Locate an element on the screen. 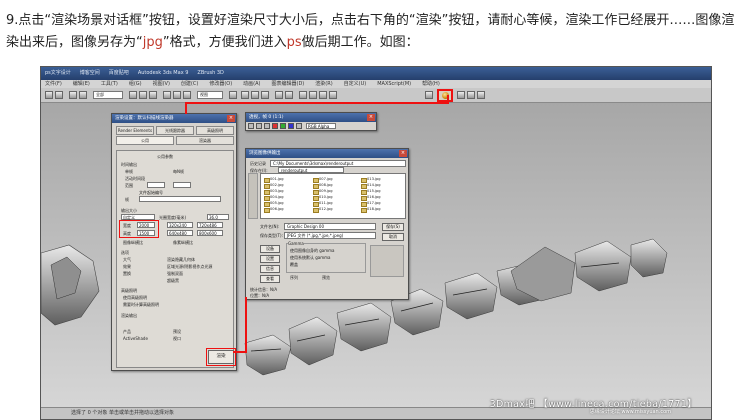 The width and height of the screenshot is (750, 420). file-type-select: JPEG 文件 (*.jpg,*.jpe,*.jpeg) is located at coordinates (330, 235).